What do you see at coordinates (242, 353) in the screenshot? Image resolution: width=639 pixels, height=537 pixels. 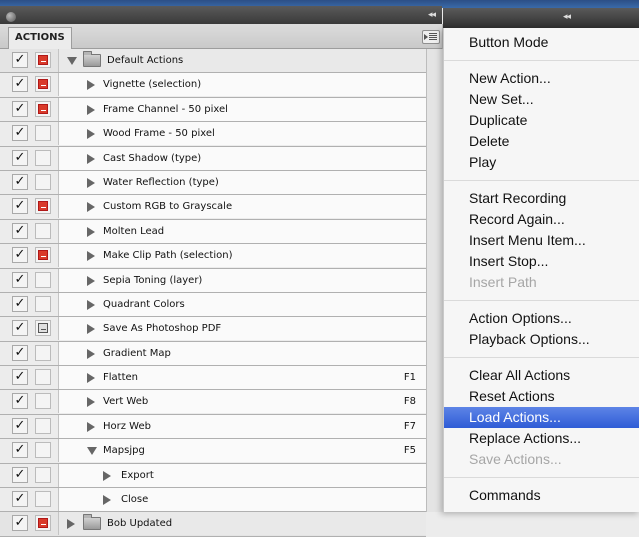 I see `row-content: Gradient Map` at bounding box center [242, 353].